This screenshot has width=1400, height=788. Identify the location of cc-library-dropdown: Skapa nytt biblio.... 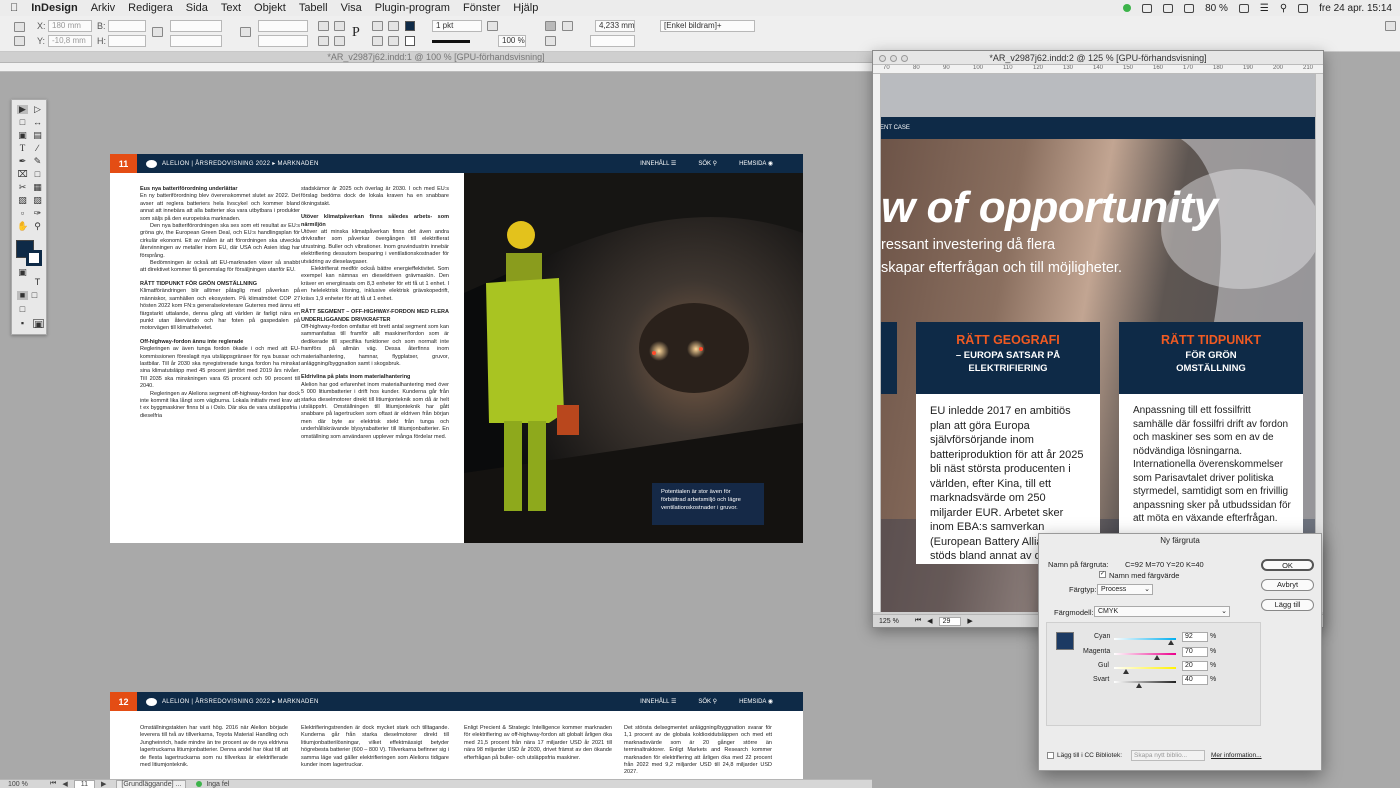
(1168, 755).